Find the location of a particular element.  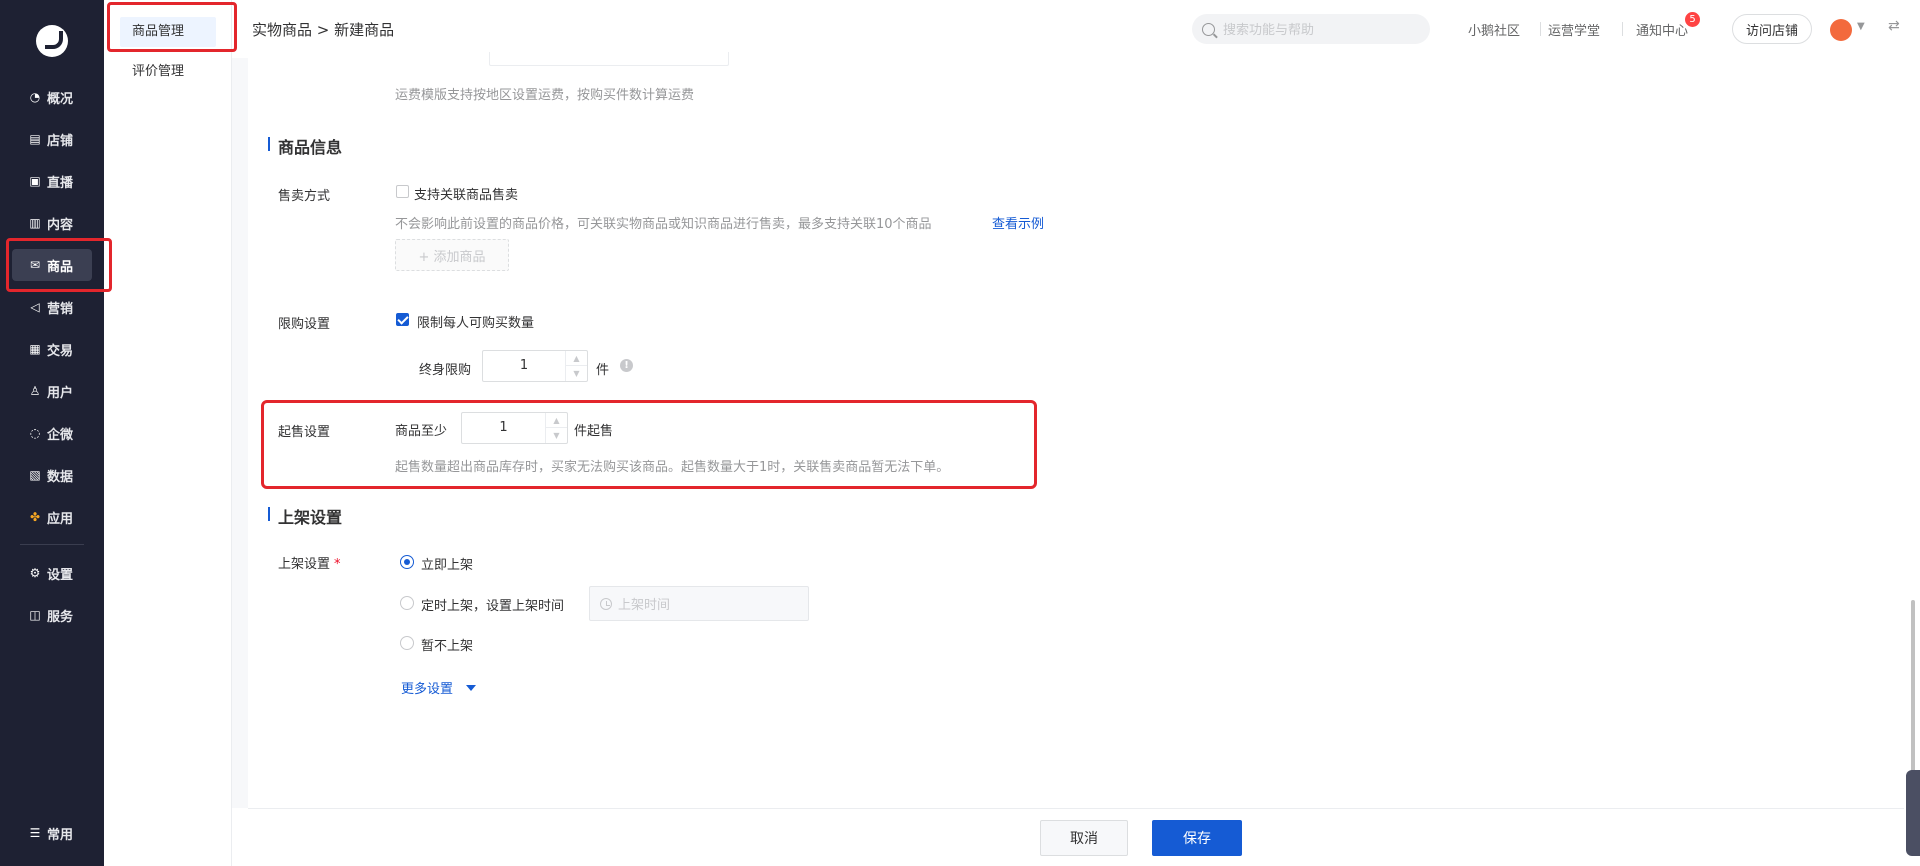

caret-down-icon is located at coordinates (471, 688).